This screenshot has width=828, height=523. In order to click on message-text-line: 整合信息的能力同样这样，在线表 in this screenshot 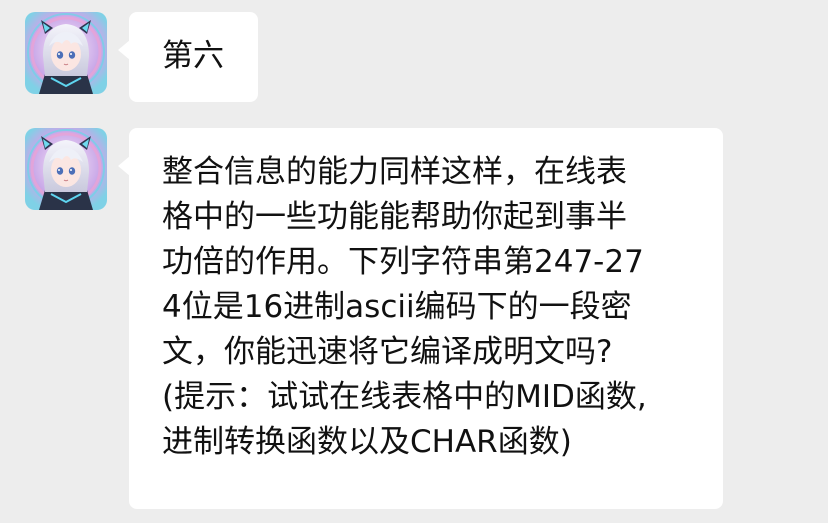, I will do `click(394, 172)`.